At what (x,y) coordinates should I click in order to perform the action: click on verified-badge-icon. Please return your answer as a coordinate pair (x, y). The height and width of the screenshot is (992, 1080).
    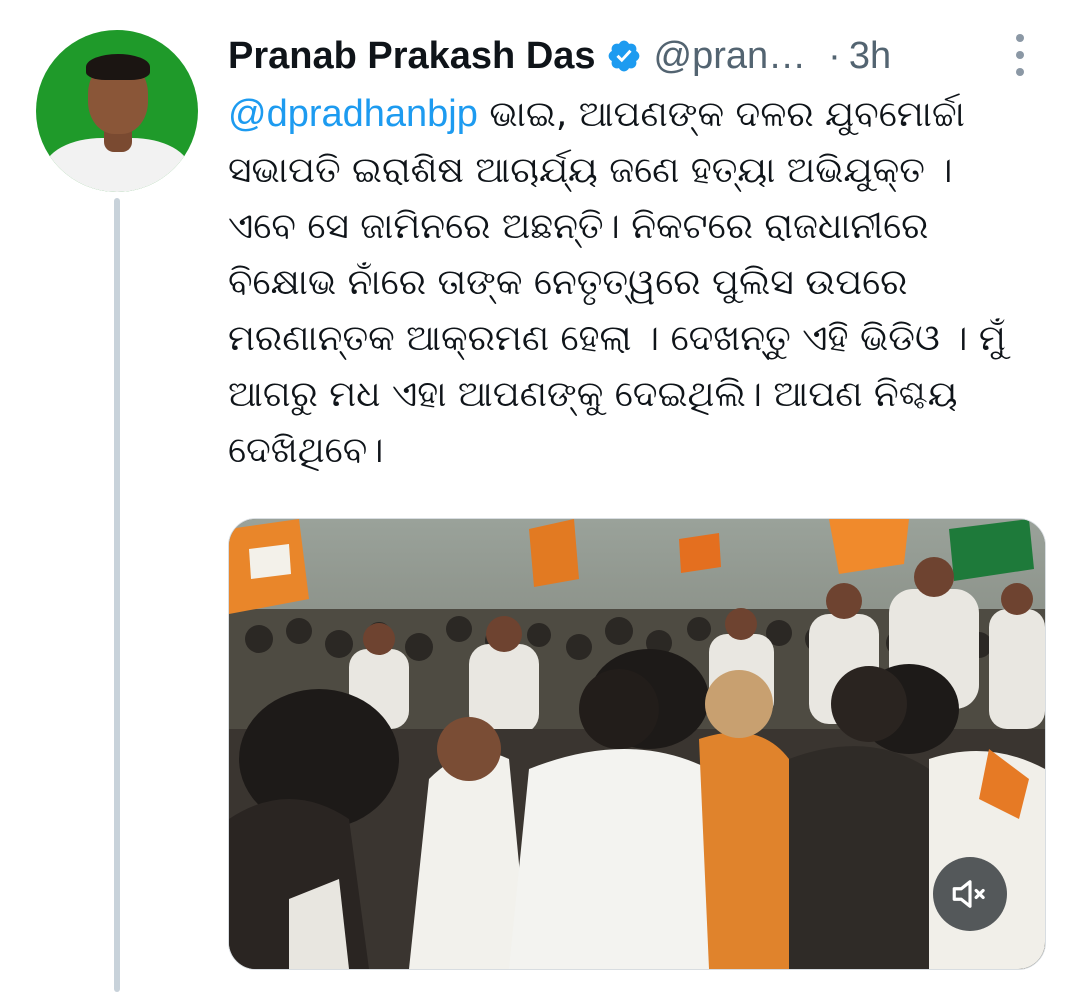
    Looking at the image, I should click on (623, 56).